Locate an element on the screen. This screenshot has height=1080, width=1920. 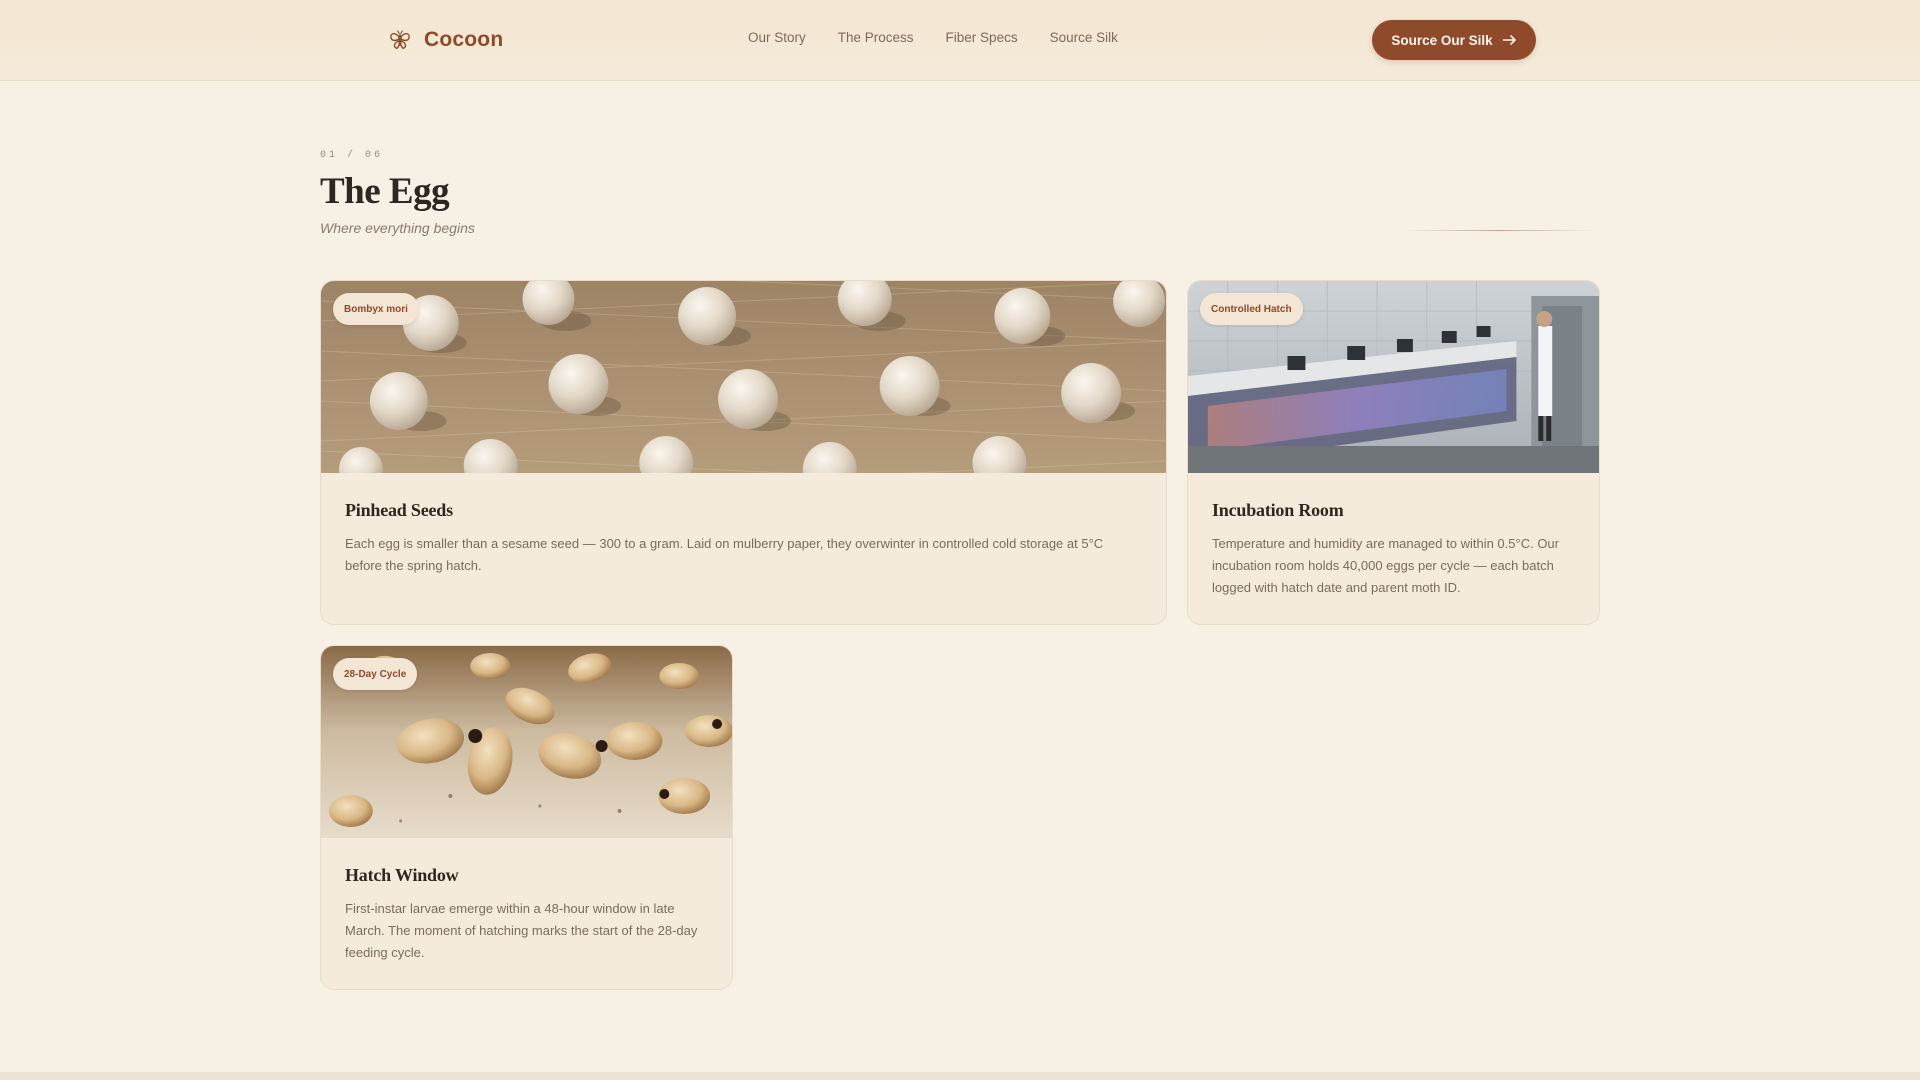
section-title: The Egg is located at coordinates (385, 191).